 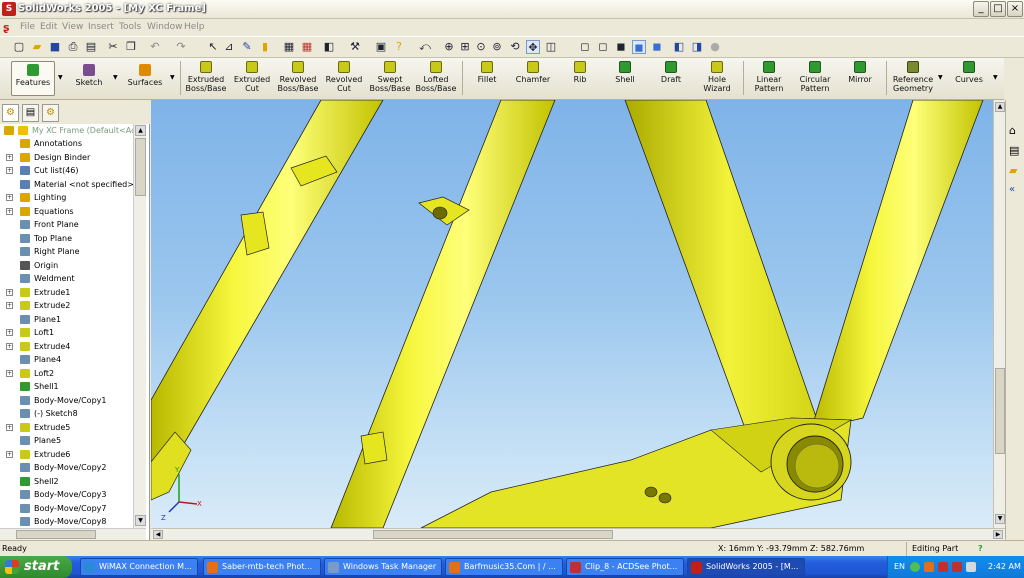 What do you see at coordinates (465, 47) in the screenshot?
I see `zoom-area-icon: ⊞` at bounding box center [465, 47].